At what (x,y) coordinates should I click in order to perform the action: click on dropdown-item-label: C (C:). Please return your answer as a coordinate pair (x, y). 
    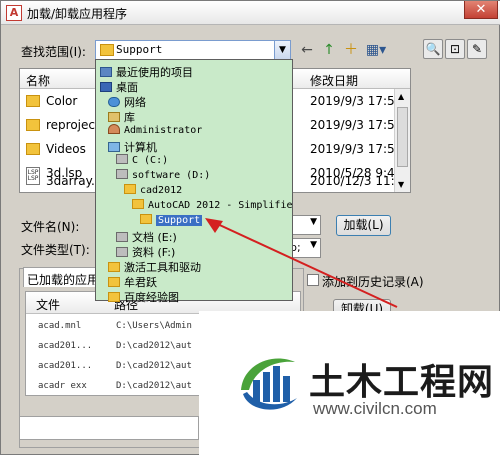
    Looking at the image, I should click on (150, 160).